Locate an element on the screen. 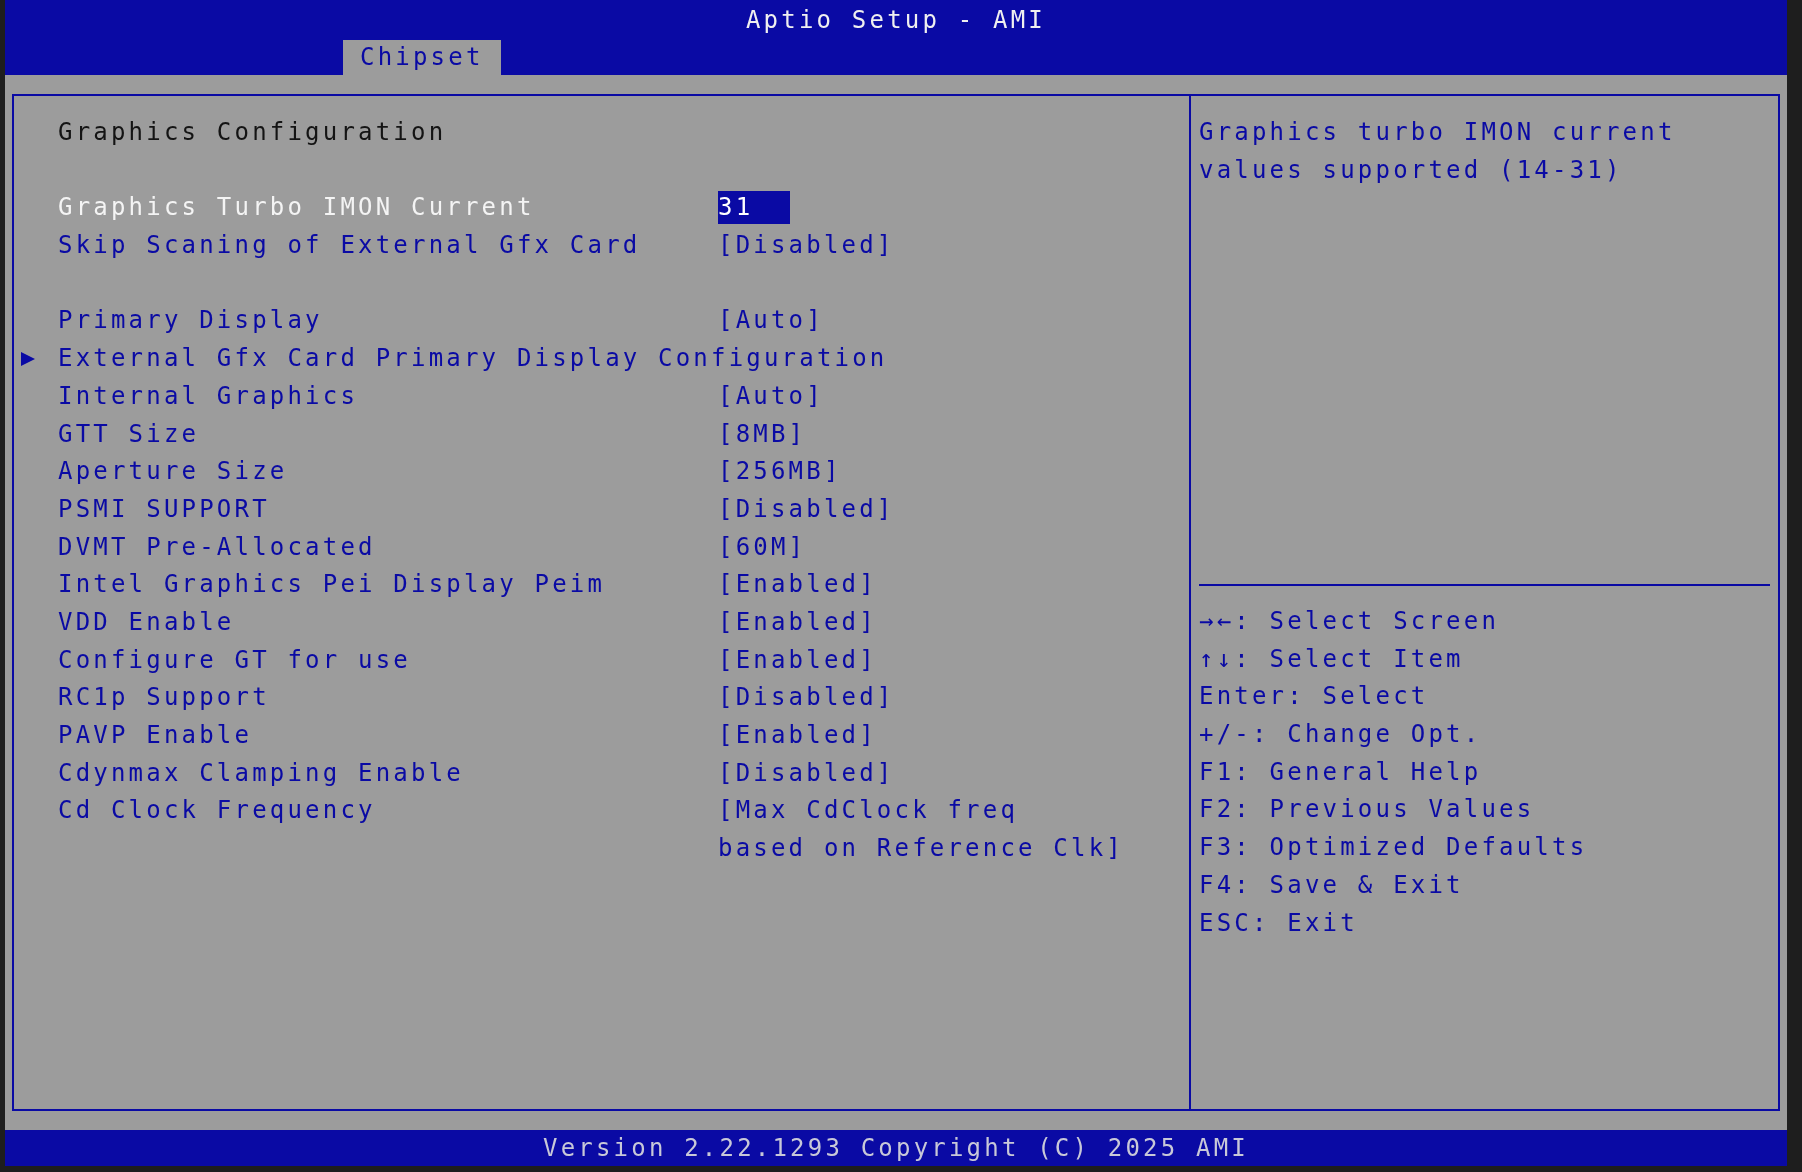 The width and height of the screenshot is (1802, 1172). setting-label: GTT Size is located at coordinates (129, 434).